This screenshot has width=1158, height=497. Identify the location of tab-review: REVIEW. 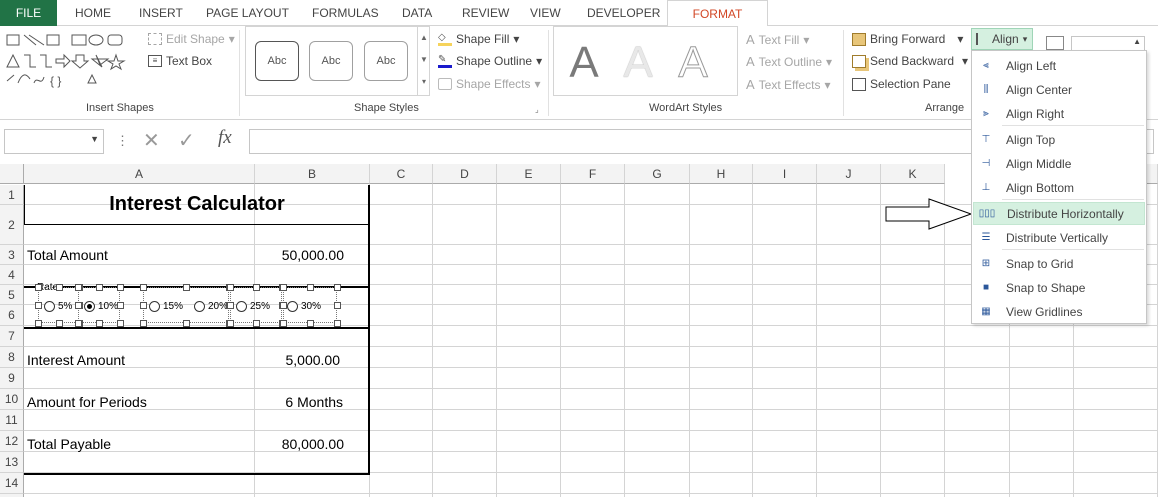
(485, 13).